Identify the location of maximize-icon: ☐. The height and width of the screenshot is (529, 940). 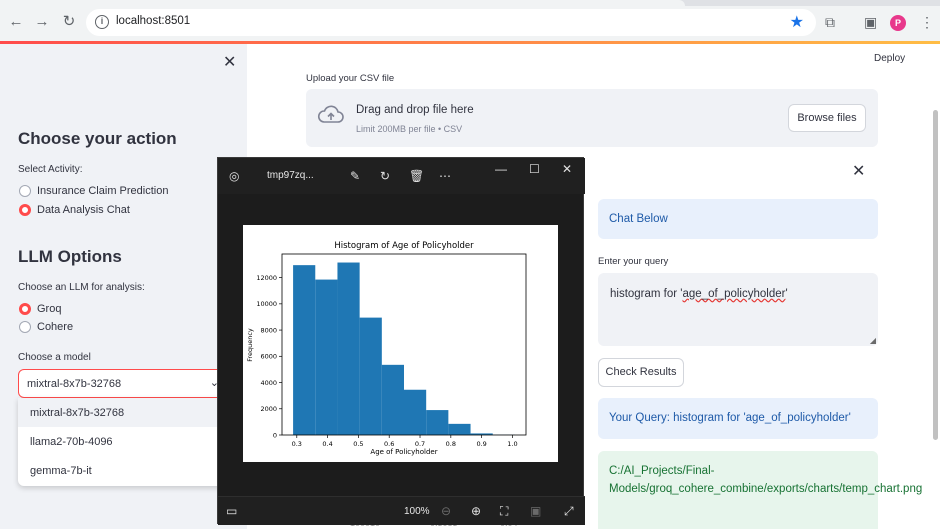
(534, 169).